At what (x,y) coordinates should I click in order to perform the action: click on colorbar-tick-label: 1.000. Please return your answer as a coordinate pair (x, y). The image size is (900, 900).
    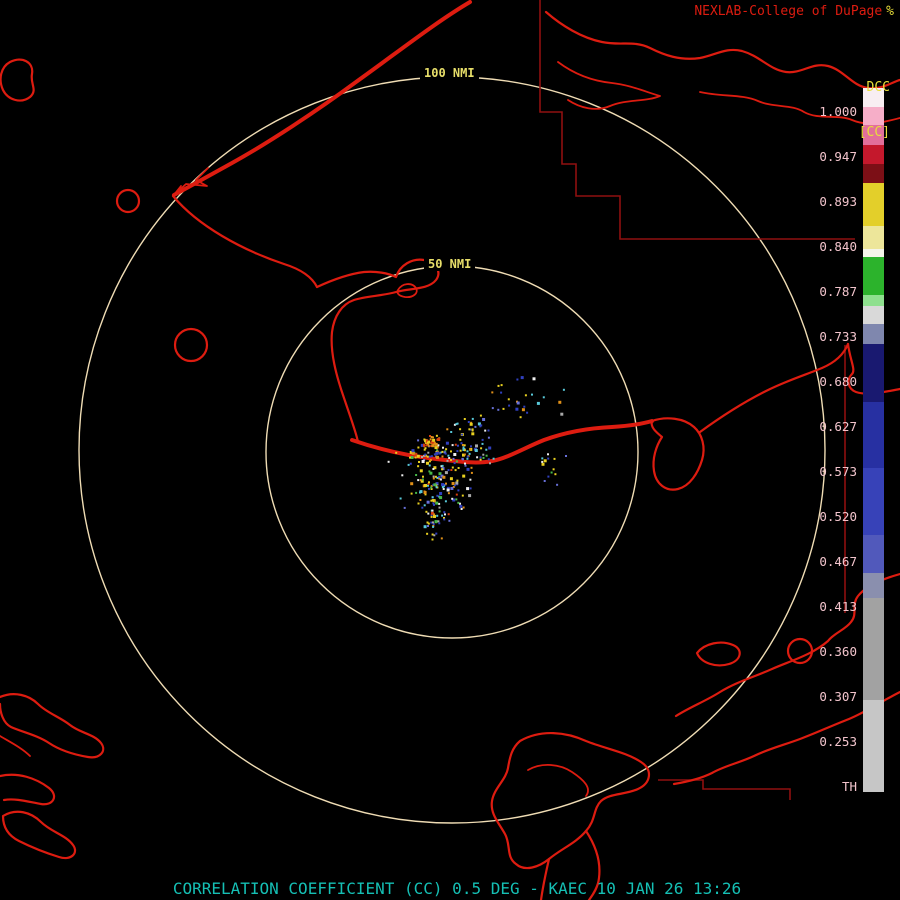
    Looking at the image, I should click on (838, 111).